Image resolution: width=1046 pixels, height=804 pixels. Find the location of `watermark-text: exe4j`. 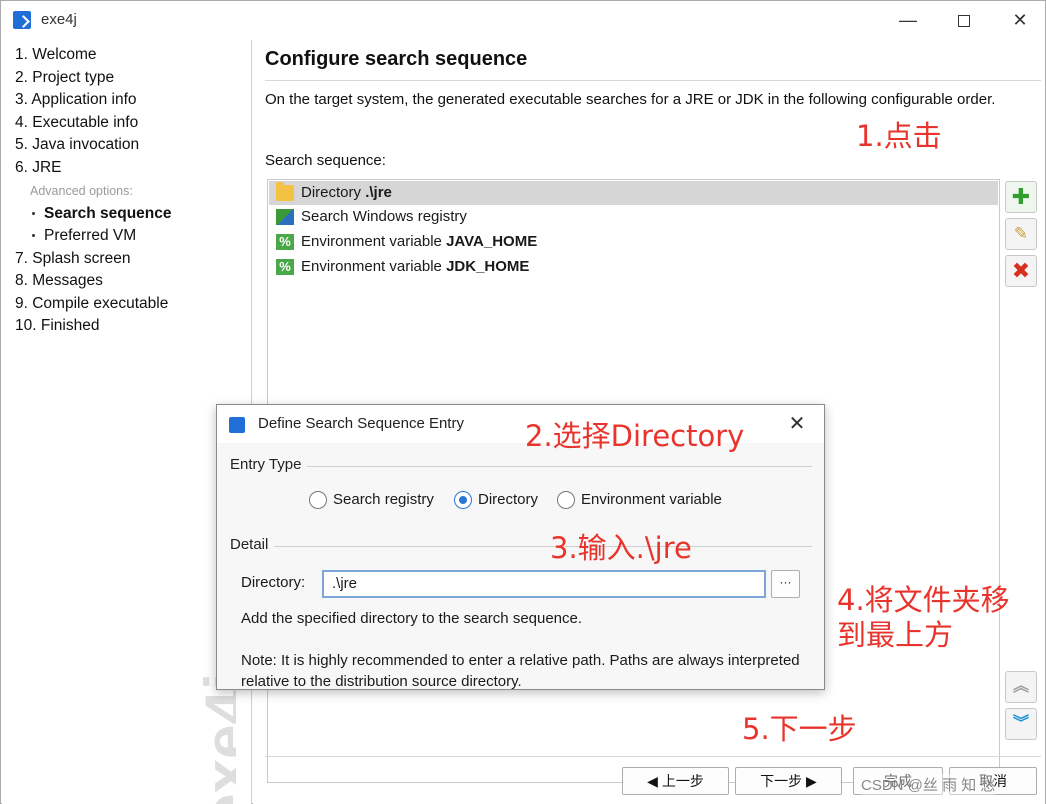

watermark-text: exe4j is located at coordinates (214, 738).